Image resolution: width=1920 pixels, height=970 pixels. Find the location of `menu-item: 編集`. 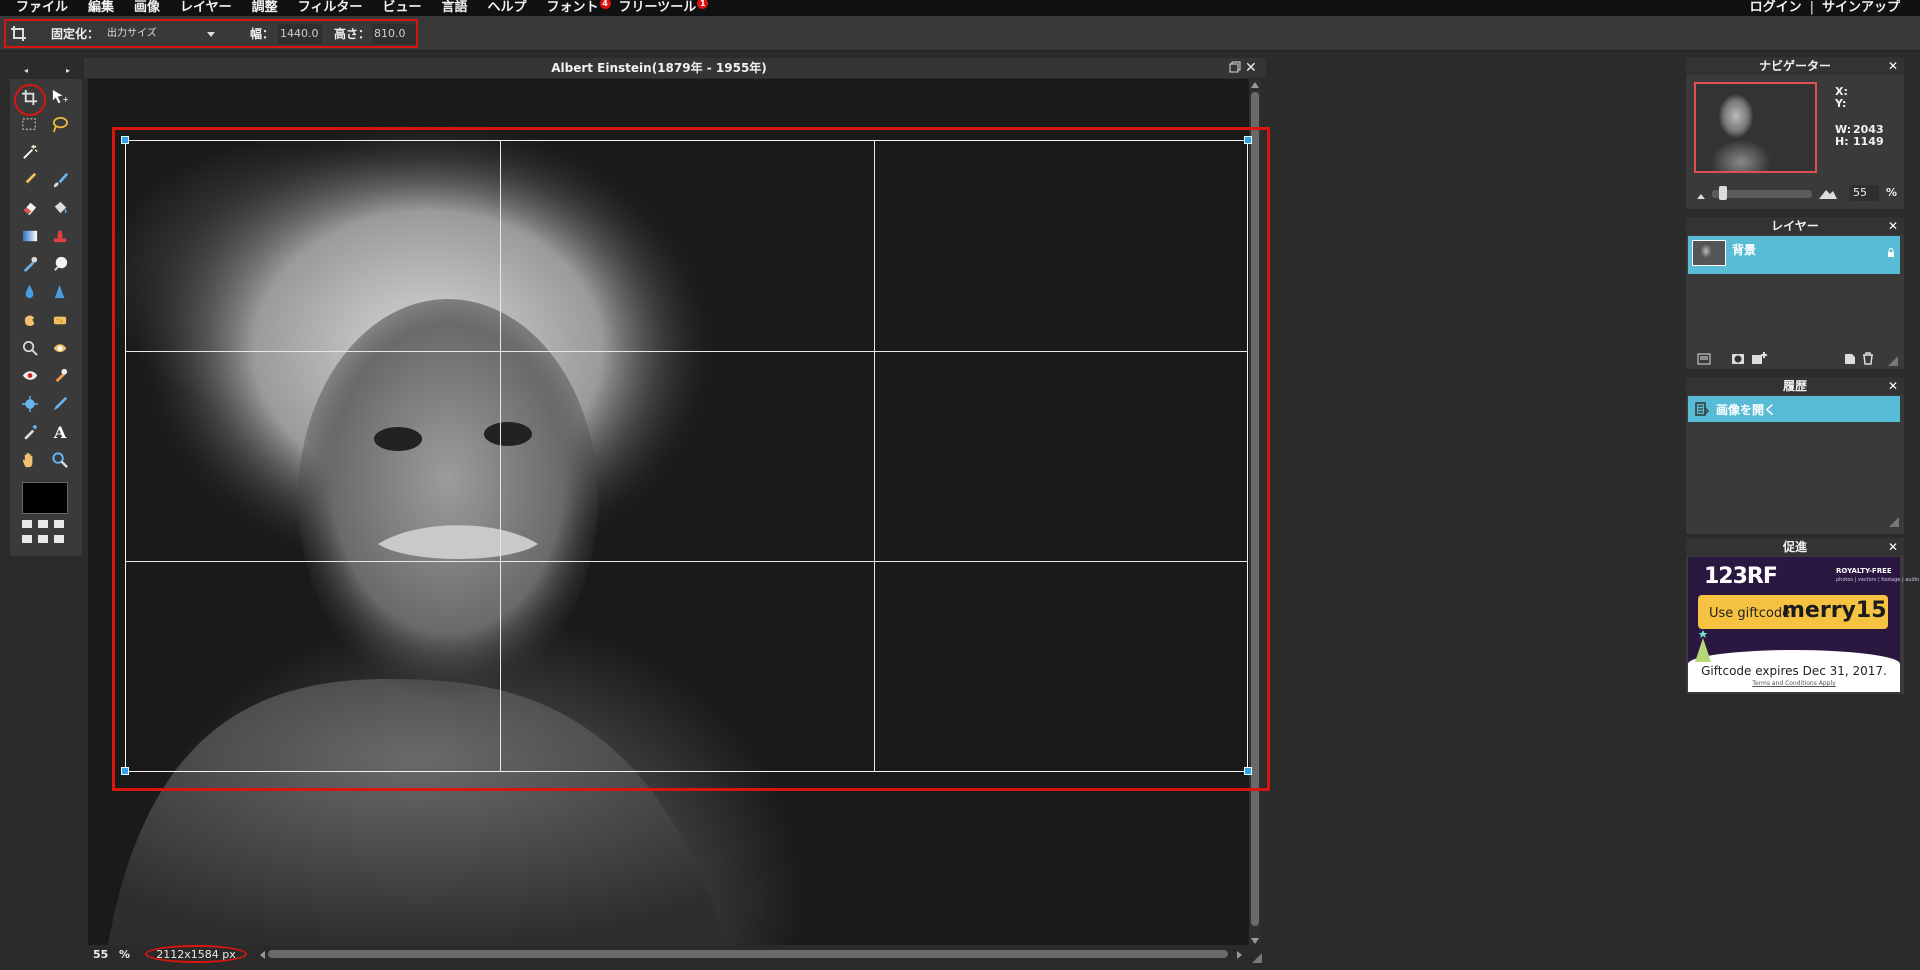

menu-item: 編集 is located at coordinates (101, 8).